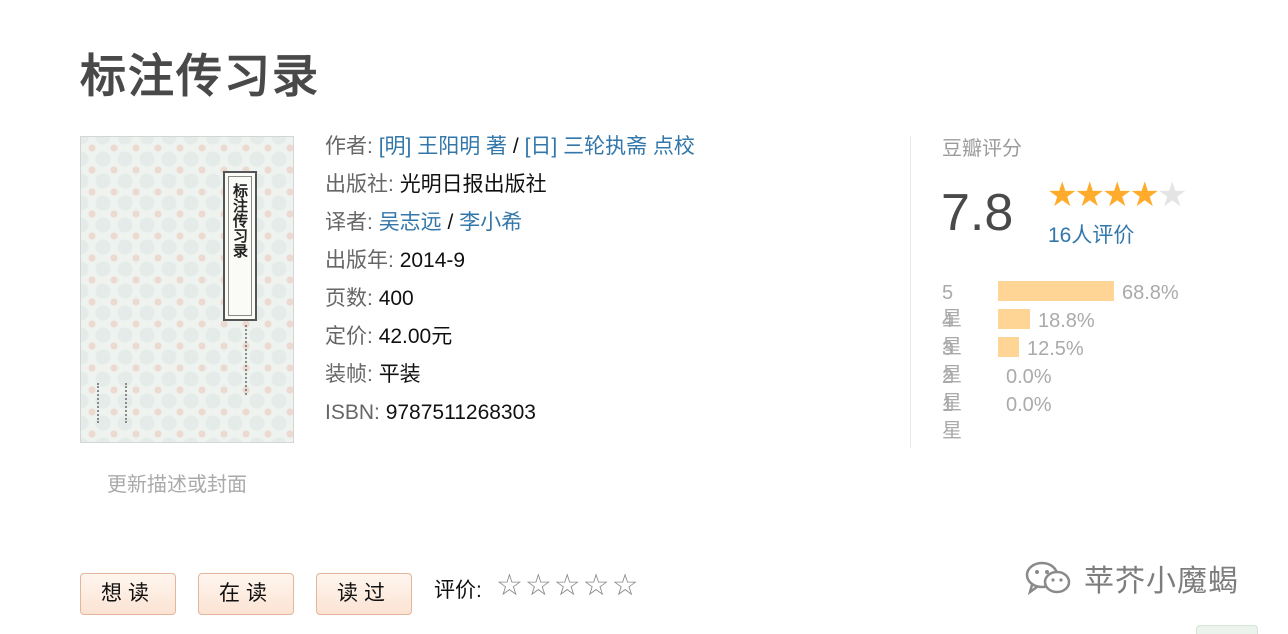 The height and width of the screenshot is (634, 1288). Describe the element at coordinates (610, 146) in the screenshot. I see `editor-link: [日] 三轮执斋 点校` at that location.